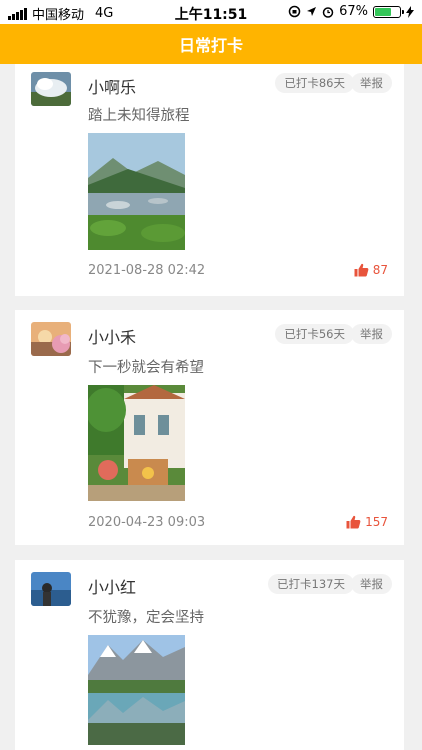  What do you see at coordinates (112, 86) in the screenshot?
I see `username: 小啊乐` at bounding box center [112, 86].